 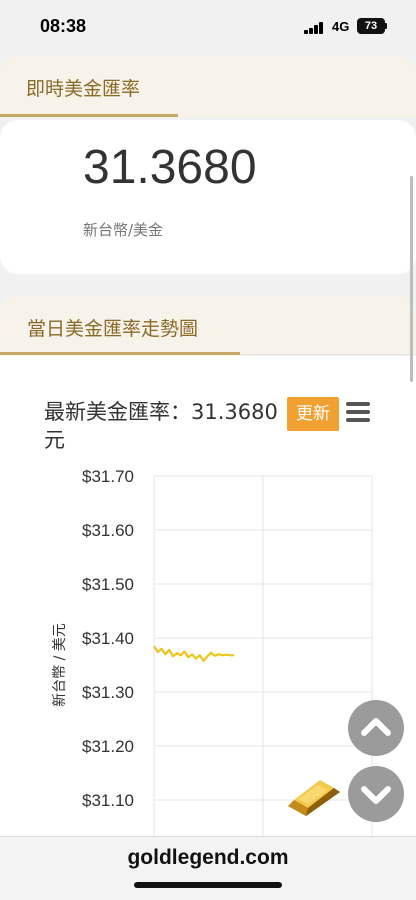 I want to click on rate-value: 31.3680, so click(x=170, y=167).